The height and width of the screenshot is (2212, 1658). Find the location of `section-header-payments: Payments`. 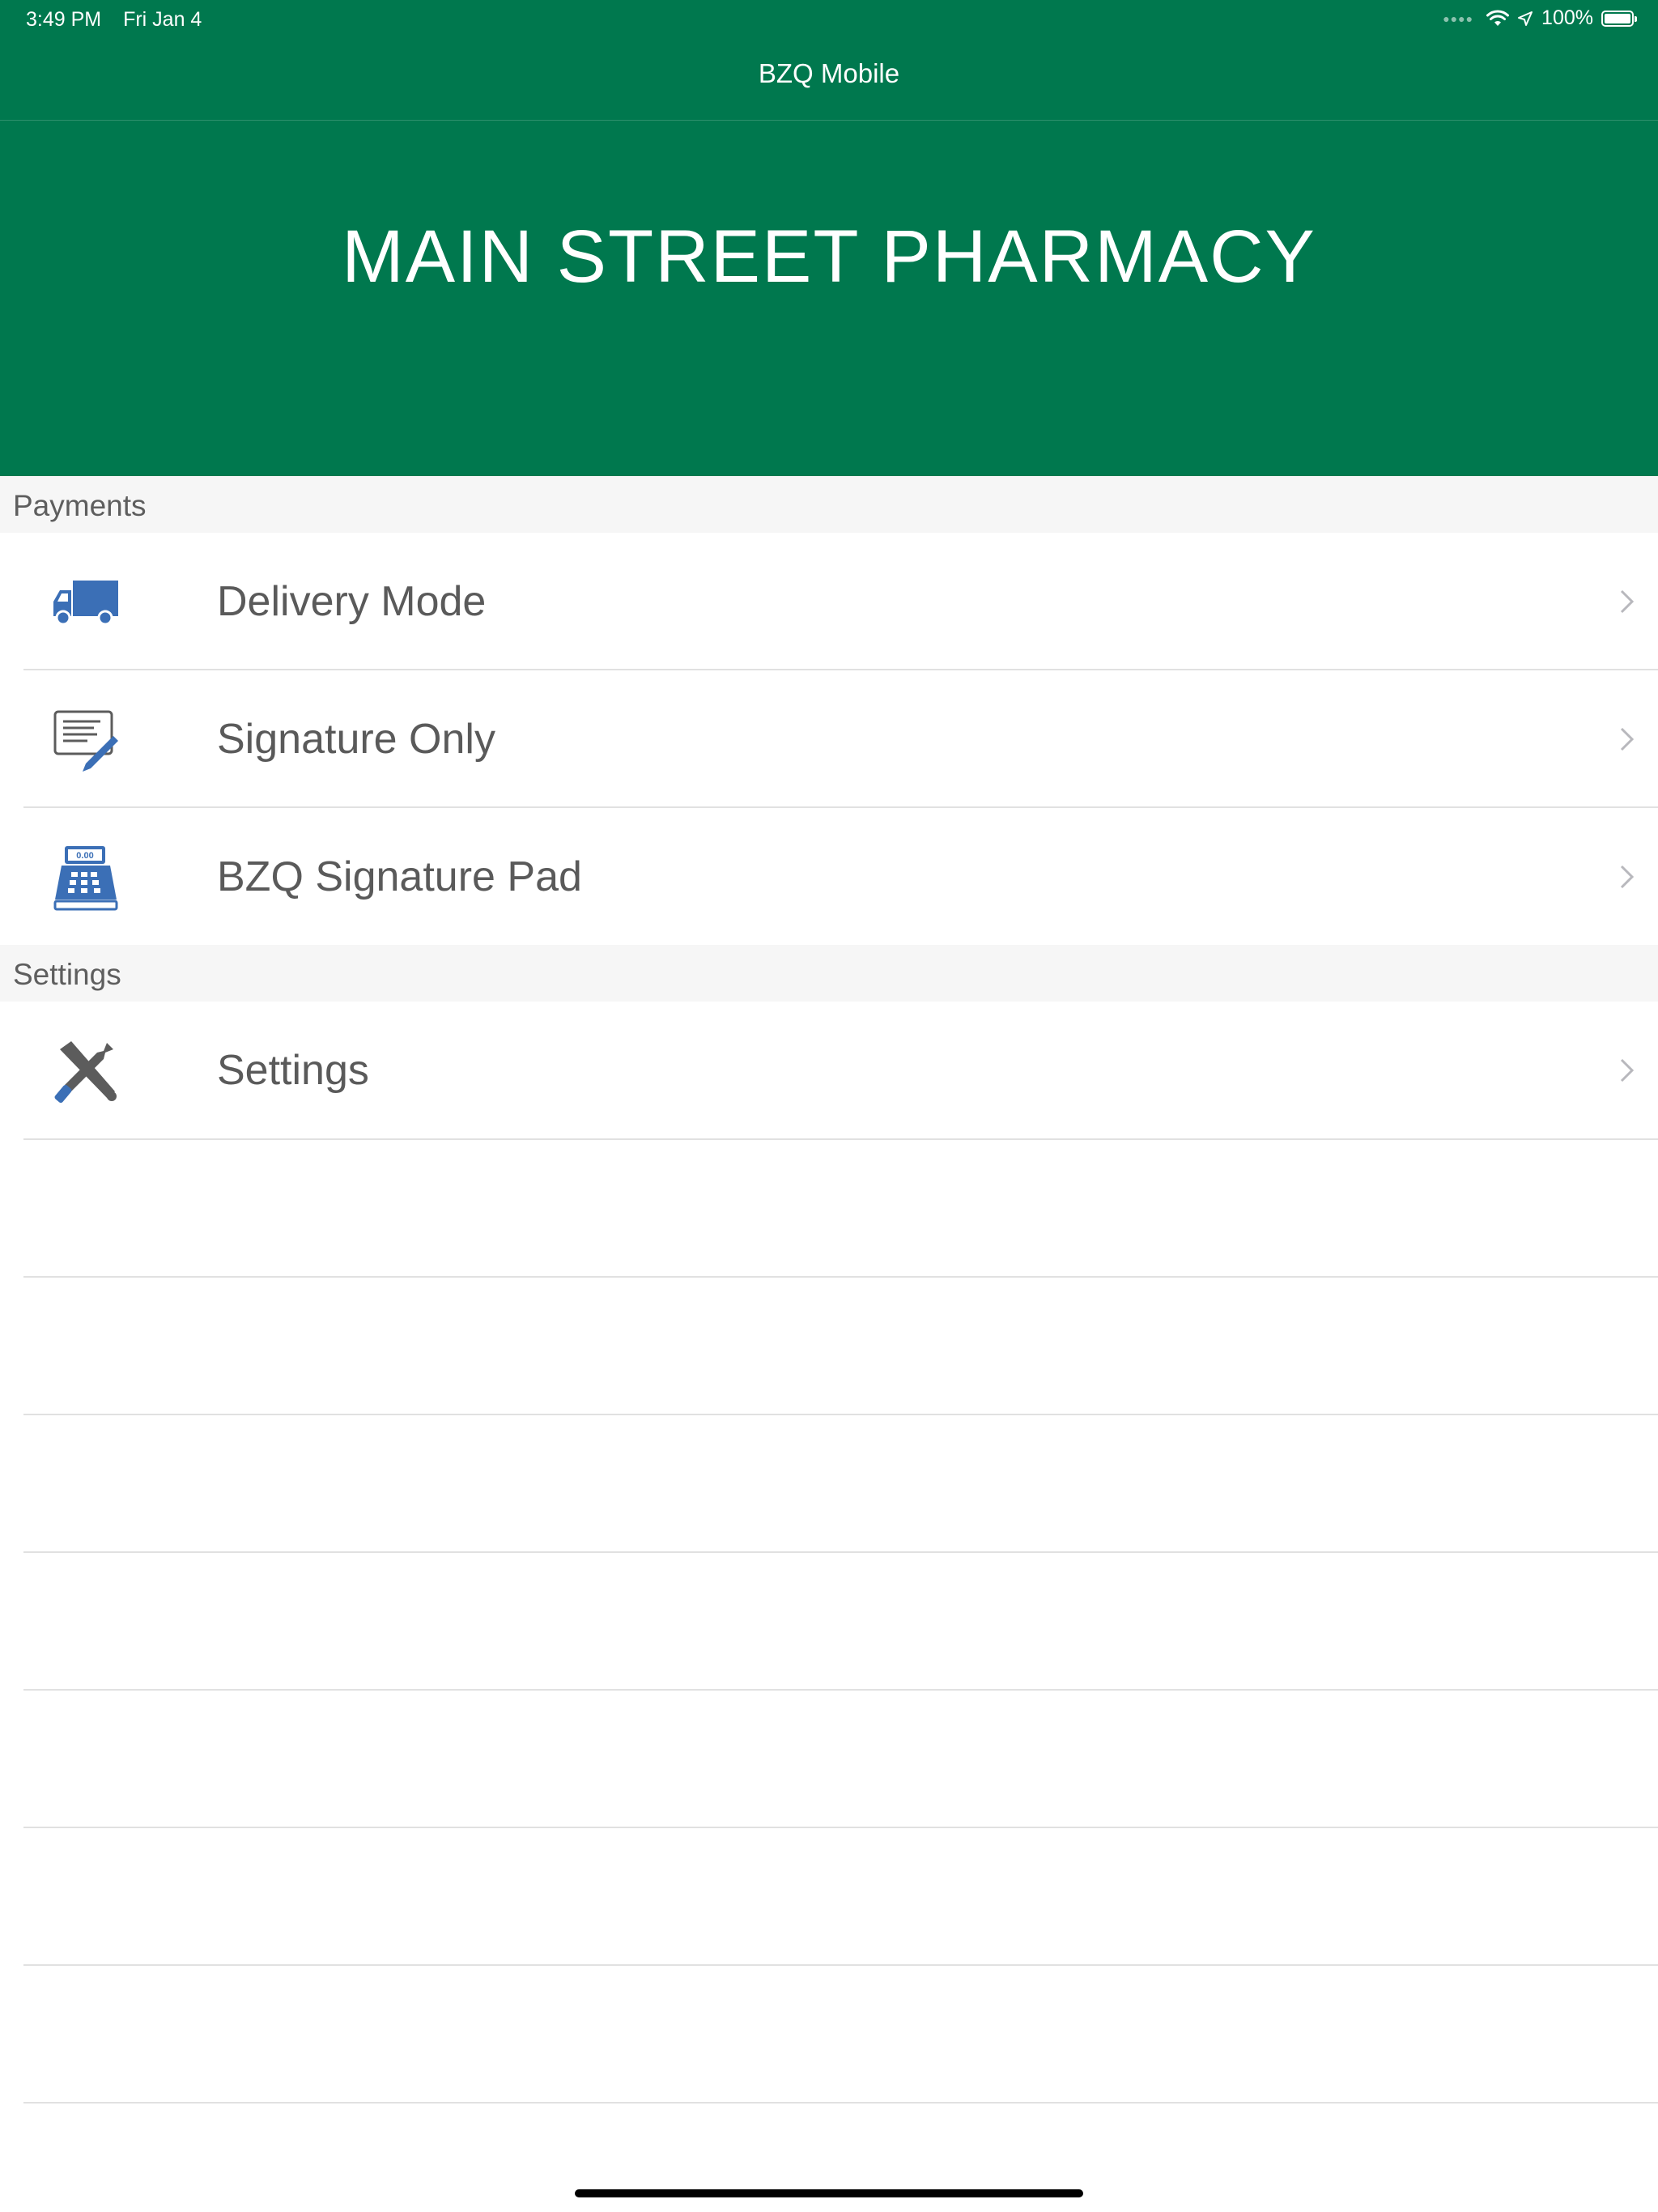

section-header-payments: Payments is located at coordinates (829, 505).